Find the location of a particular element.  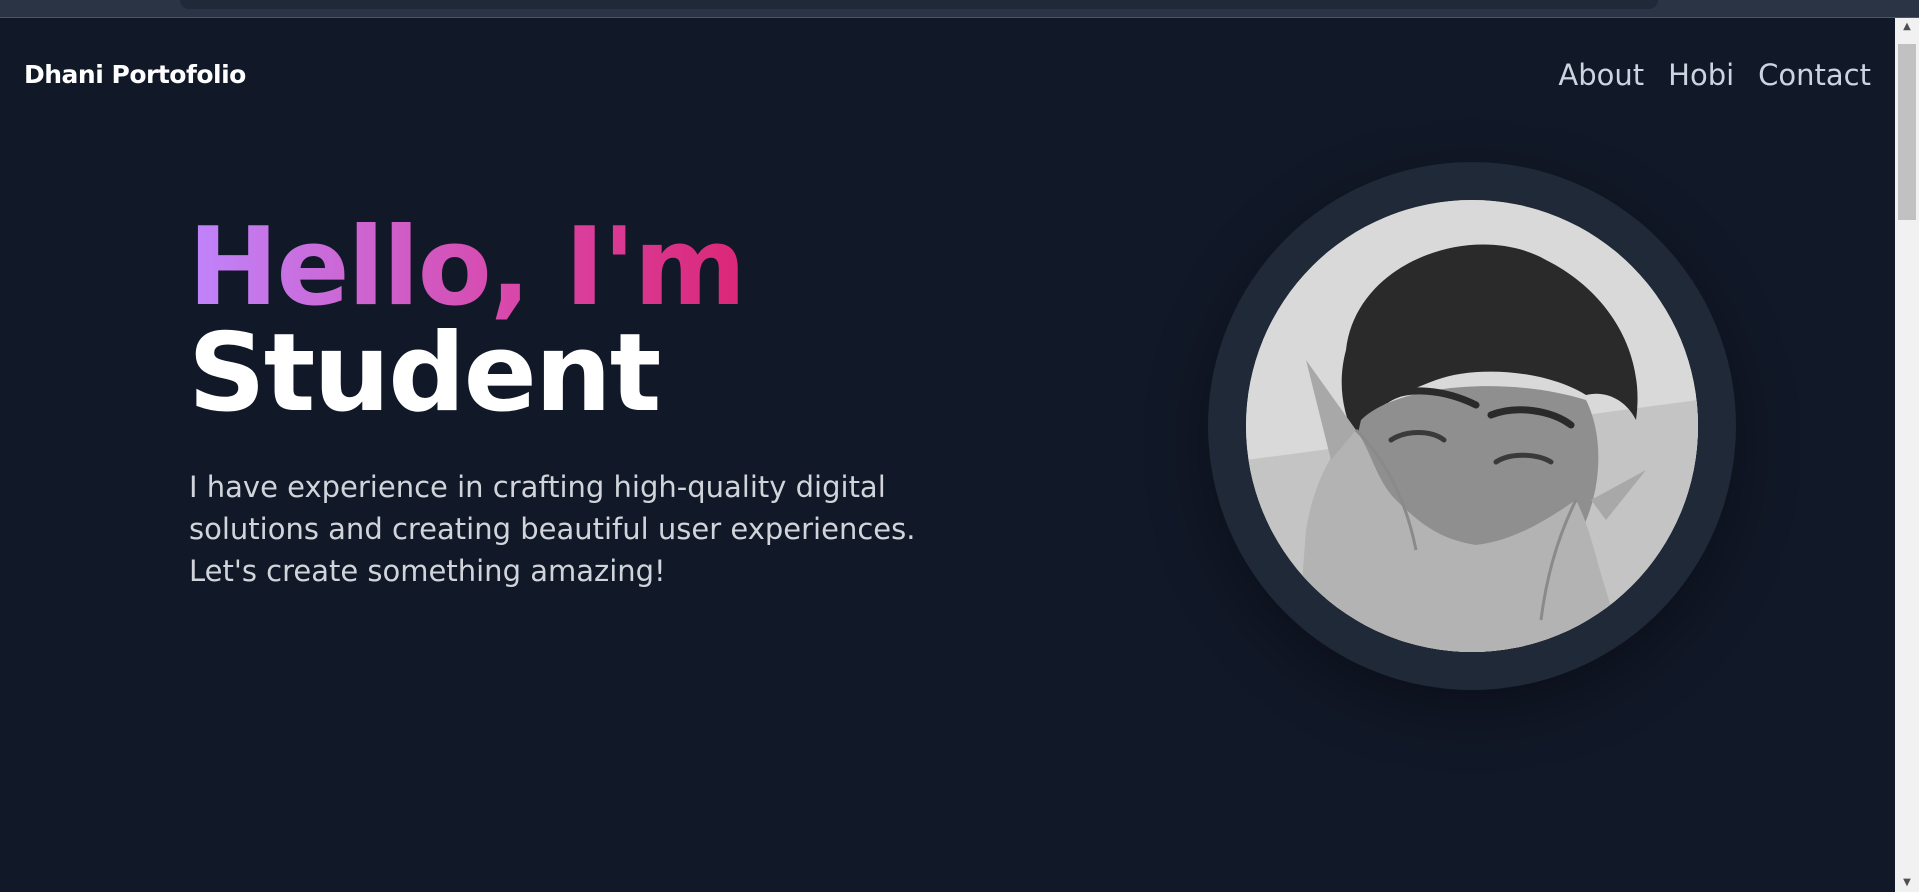

nav-contact: Contact is located at coordinates (1814, 75).